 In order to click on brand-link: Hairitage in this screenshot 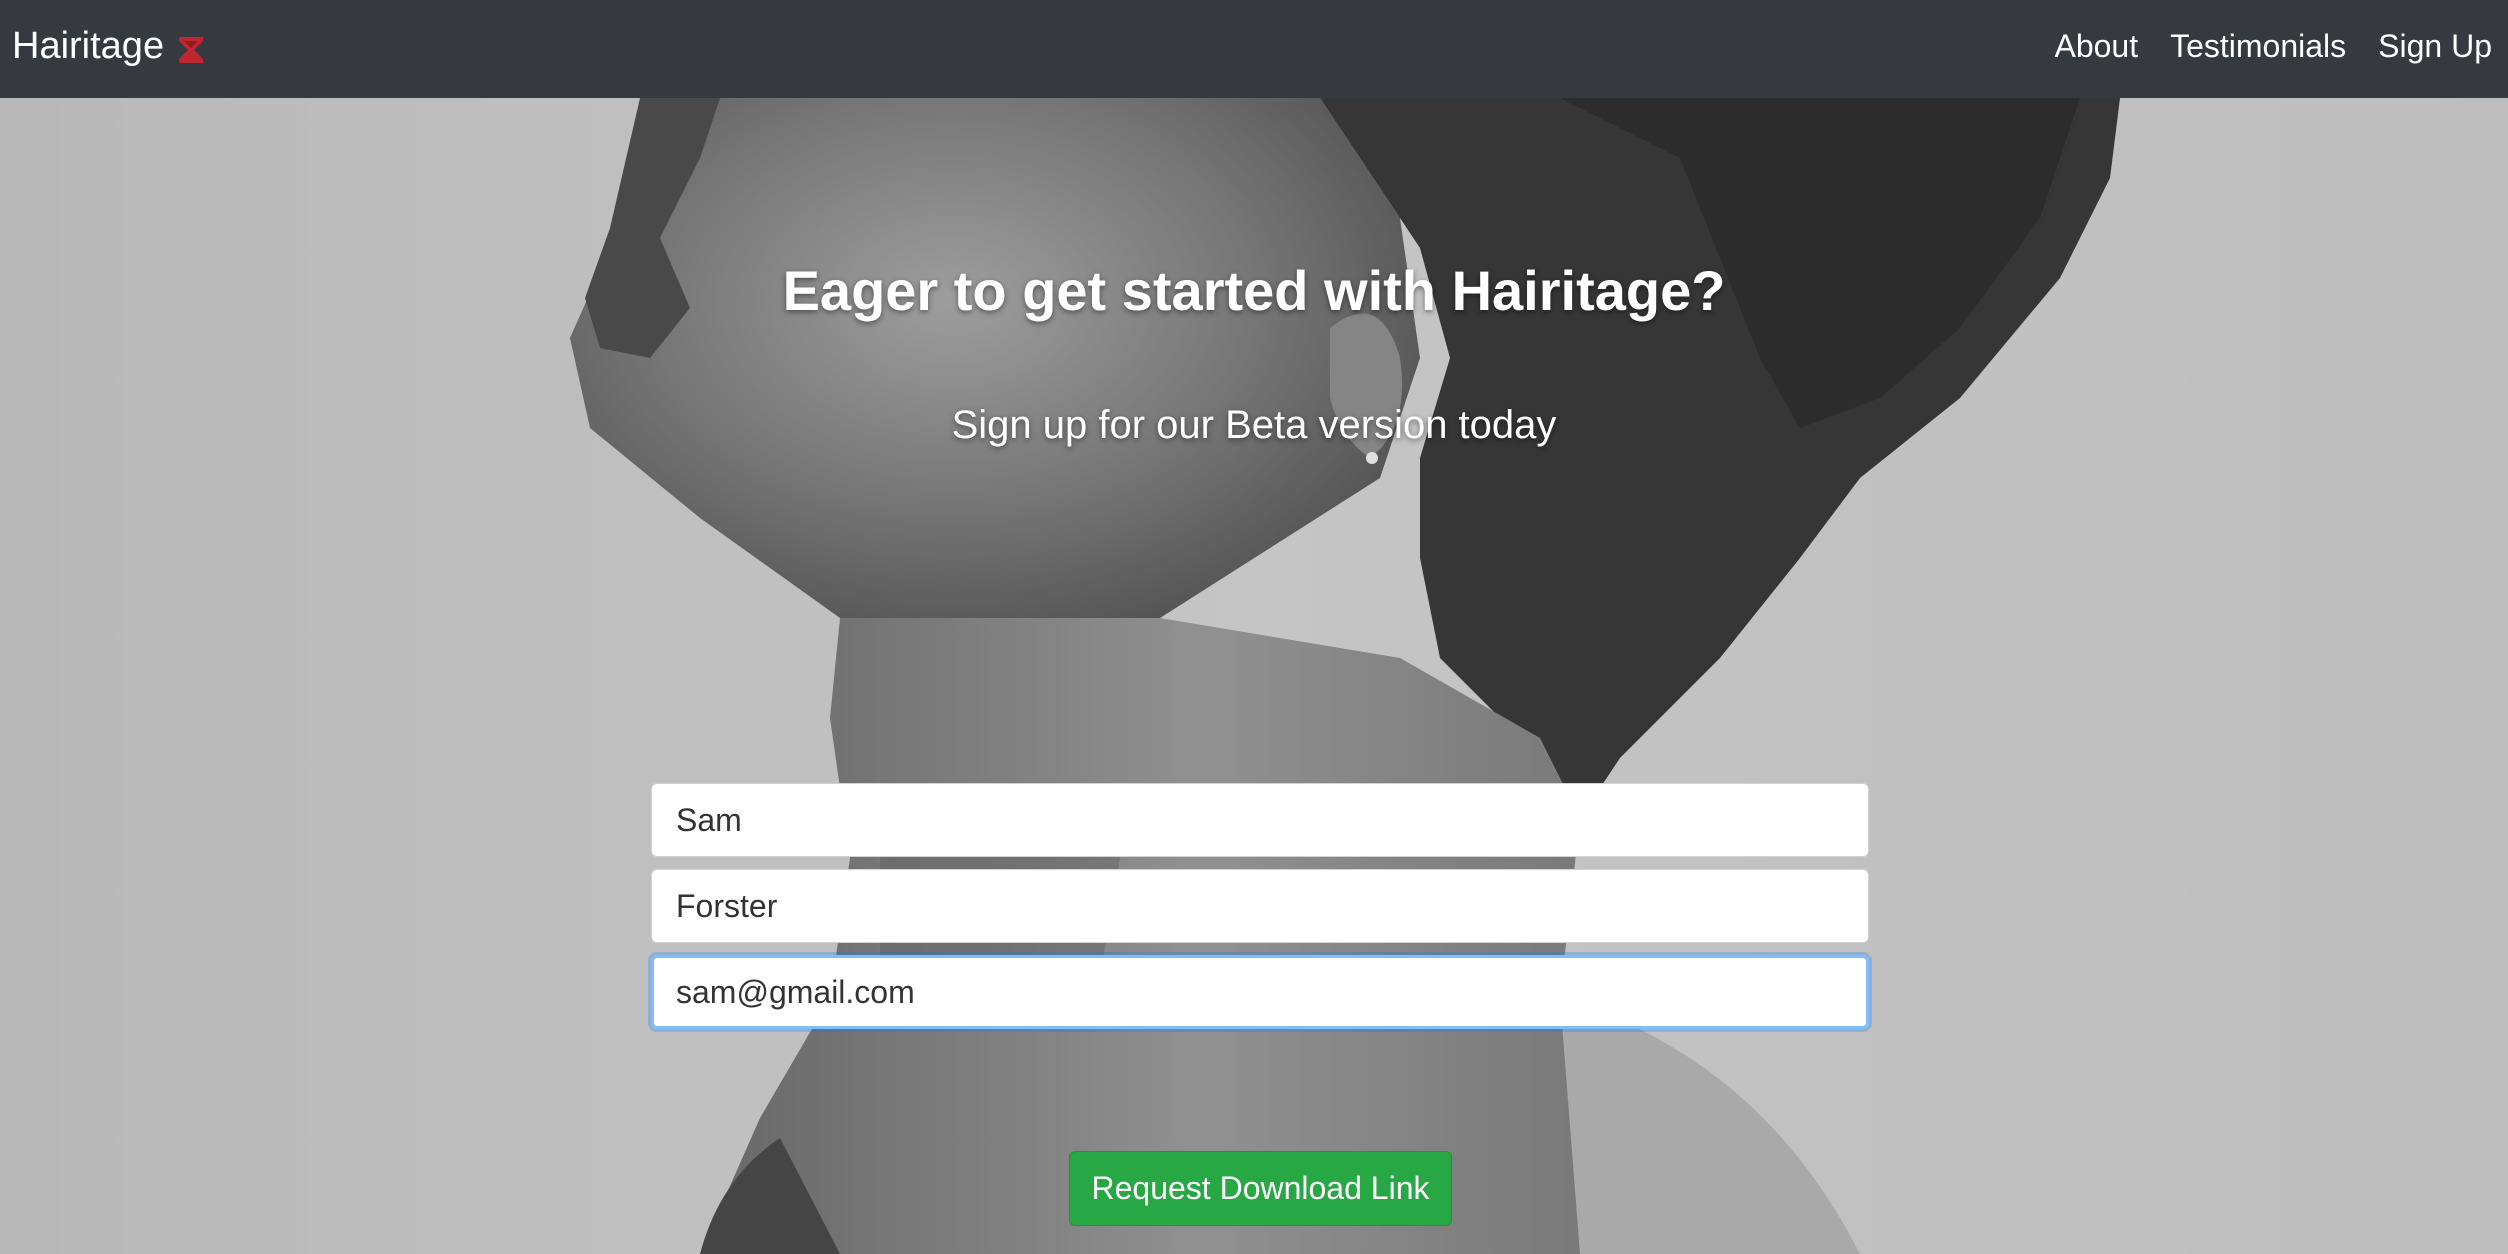, I will do `click(109, 49)`.